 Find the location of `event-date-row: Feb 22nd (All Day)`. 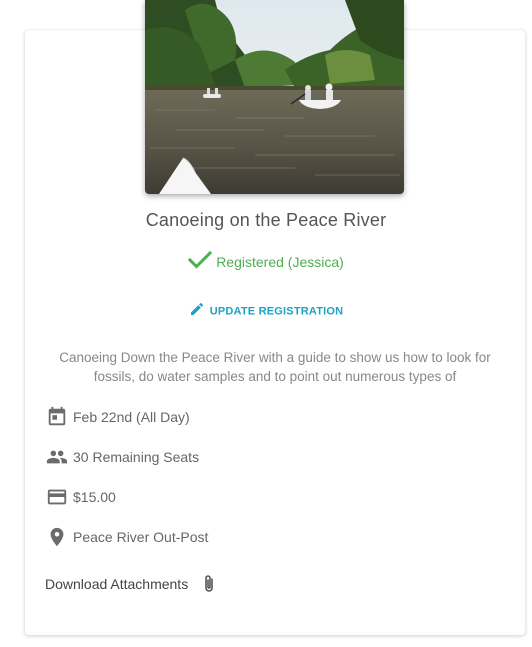

event-date-row: Feb 22nd (All Day) is located at coordinates (117, 417).